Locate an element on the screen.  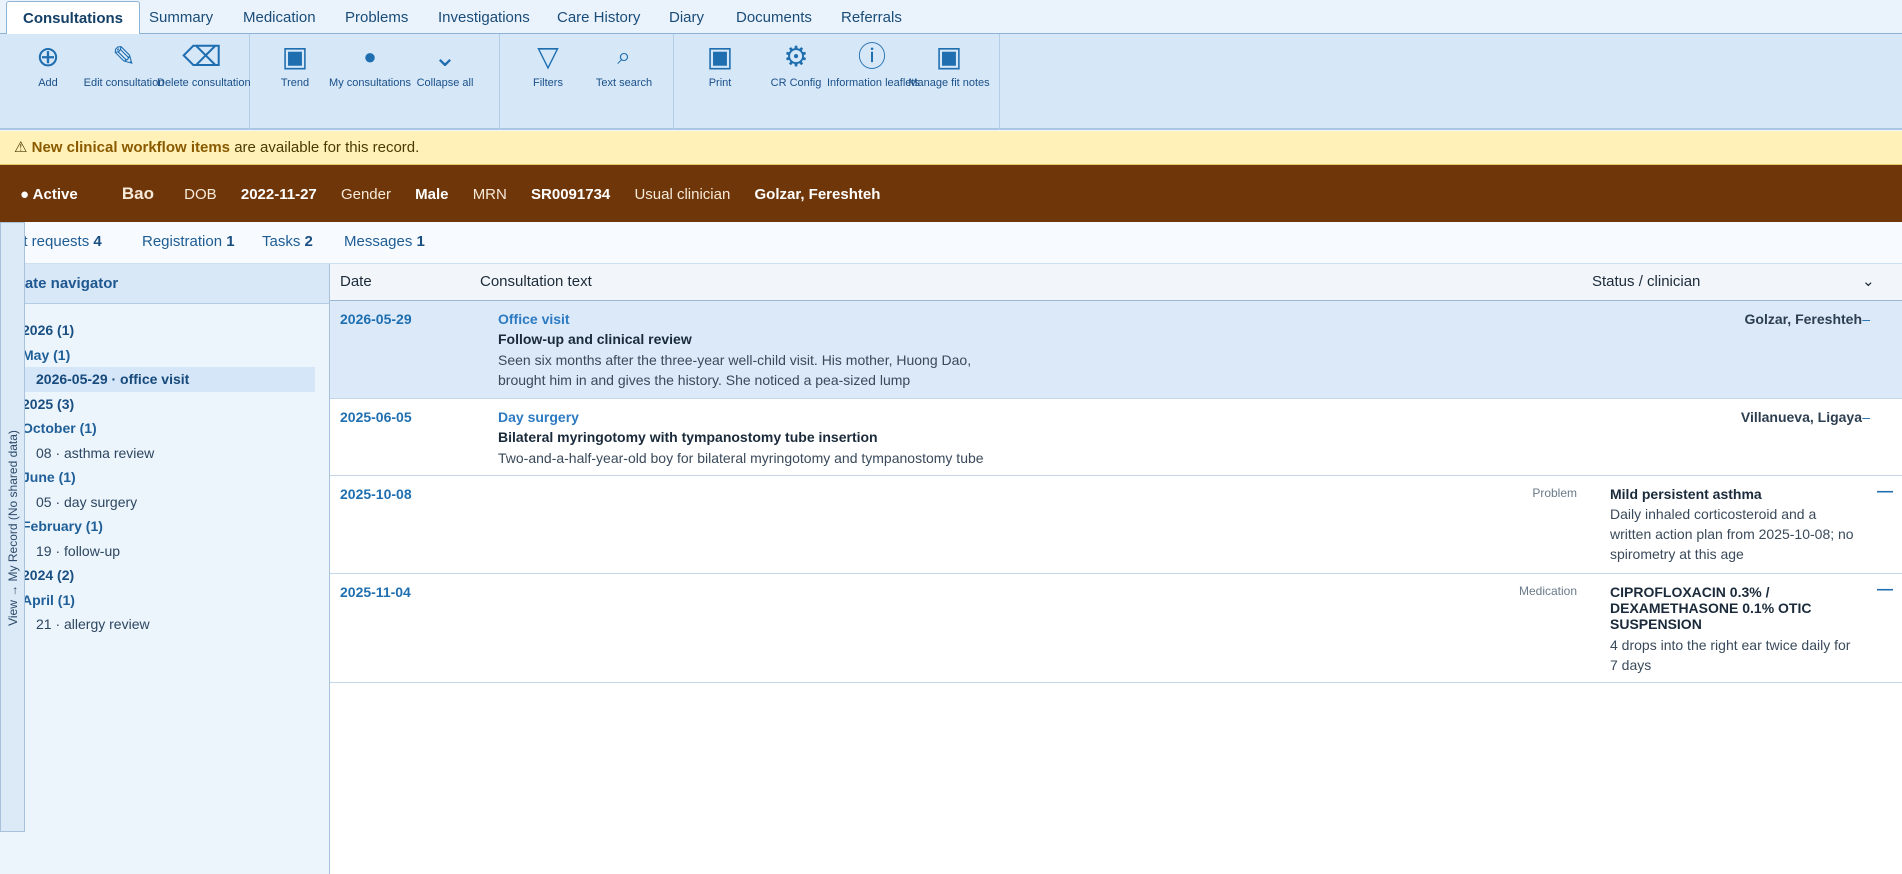
manage-fit-notes-button: ▣ Manage fit notes is located at coordinates (949, 65).